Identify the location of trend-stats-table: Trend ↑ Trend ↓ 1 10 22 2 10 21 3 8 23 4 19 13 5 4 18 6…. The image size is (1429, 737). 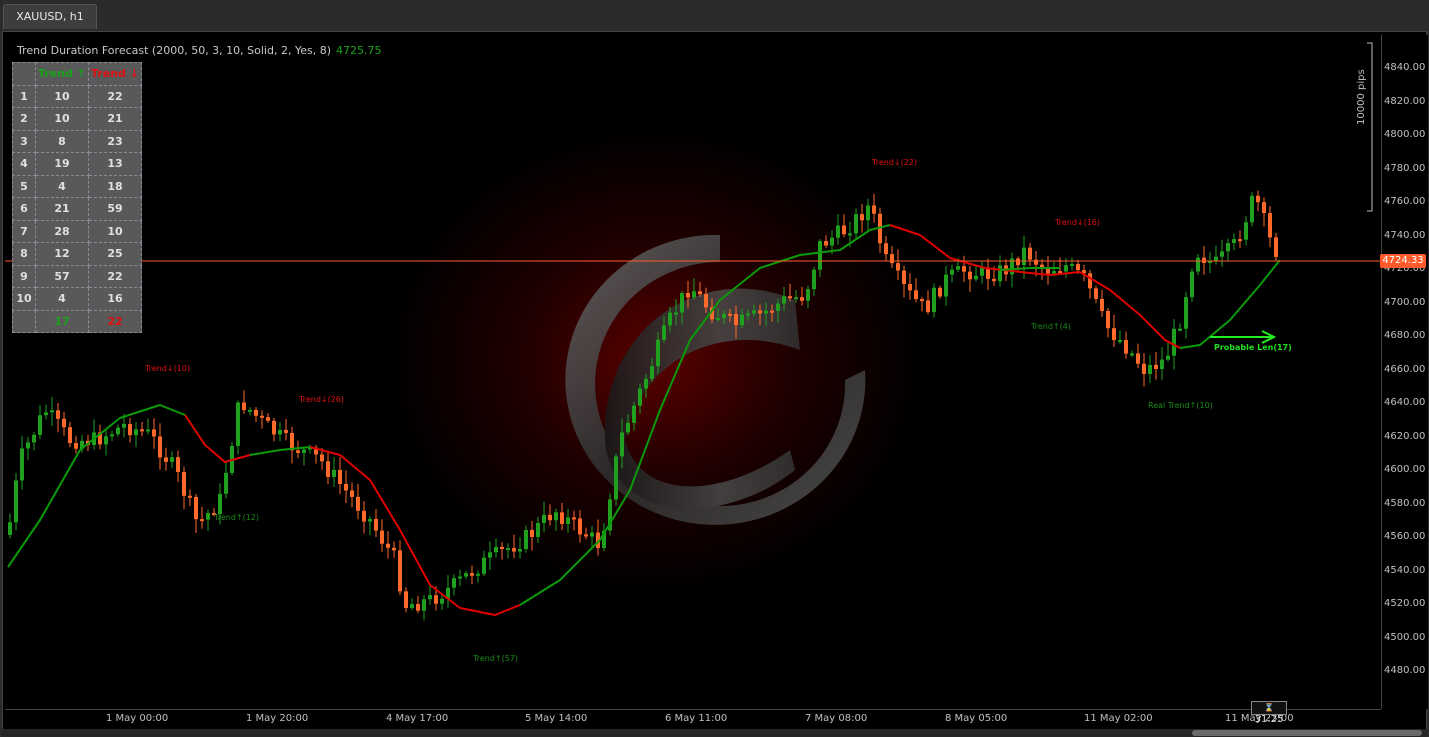
(77, 197).